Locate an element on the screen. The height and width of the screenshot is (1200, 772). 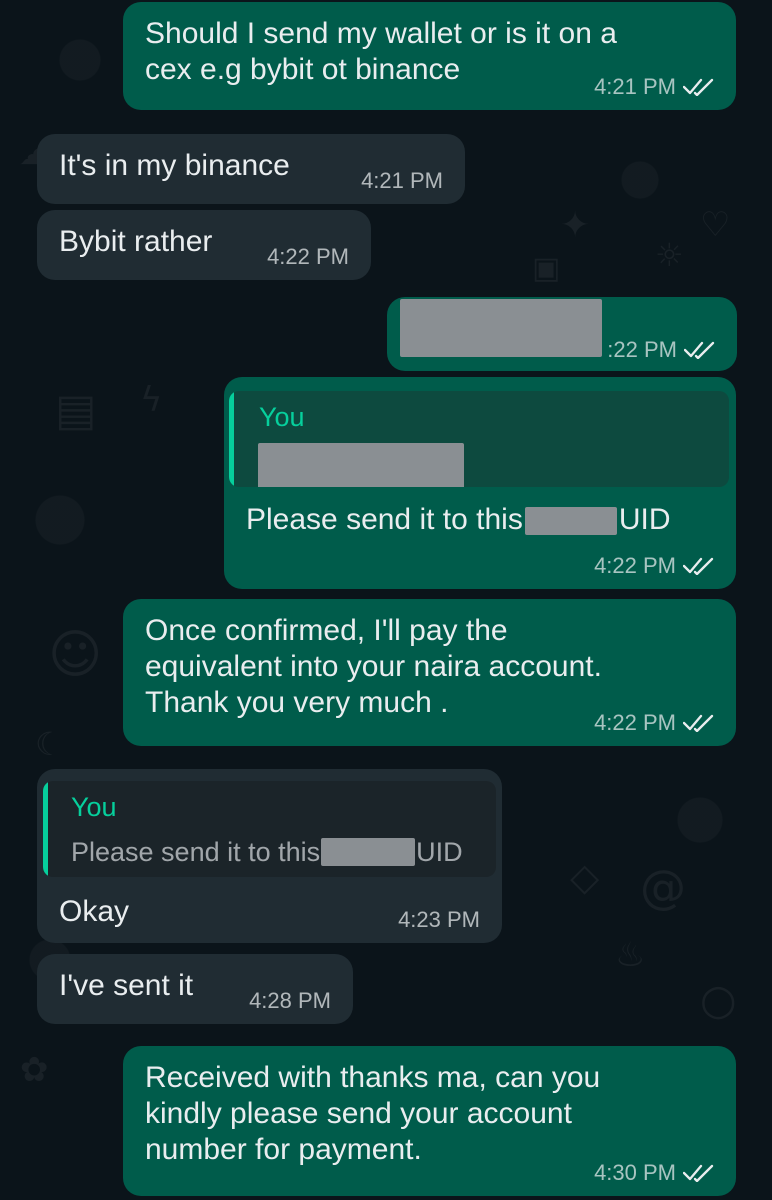
quoted-message: You is located at coordinates (479, 439).